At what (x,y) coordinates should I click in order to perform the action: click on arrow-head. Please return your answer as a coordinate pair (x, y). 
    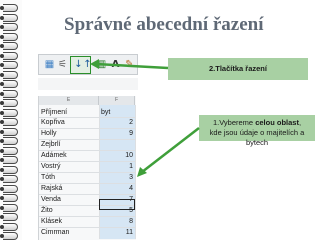
    Looking at the image, I should click on (94, 64).